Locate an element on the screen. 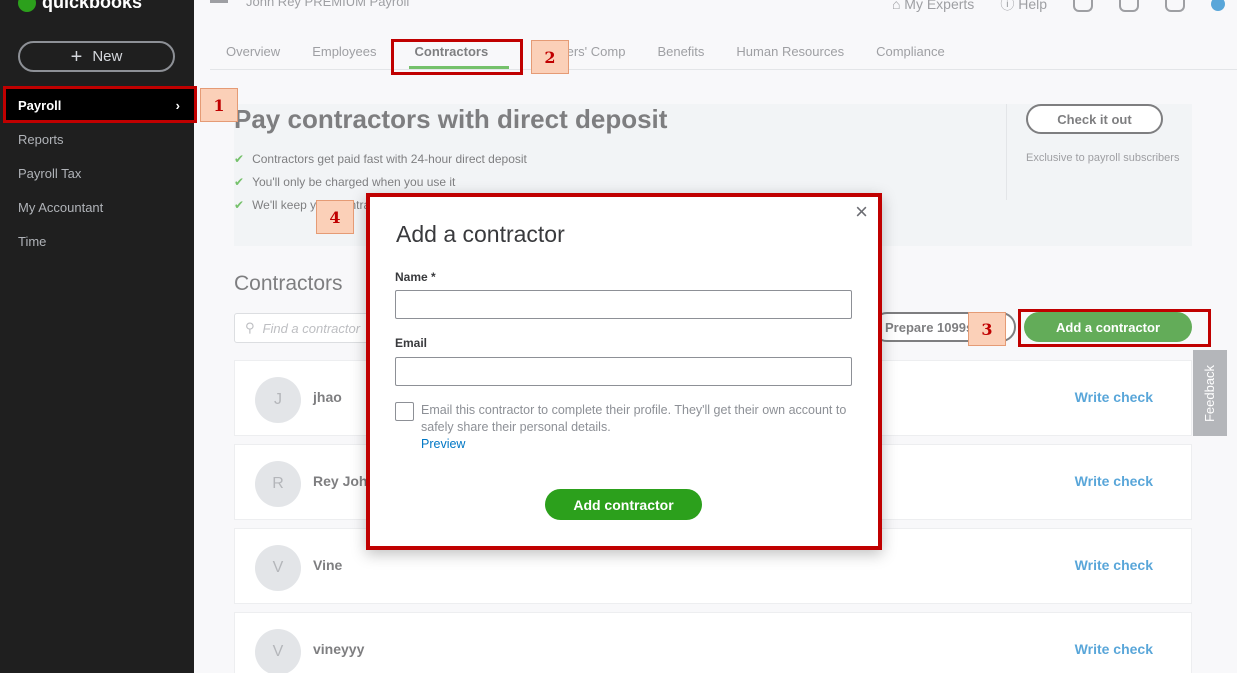  email-contractor-checkbox is located at coordinates (404, 411).